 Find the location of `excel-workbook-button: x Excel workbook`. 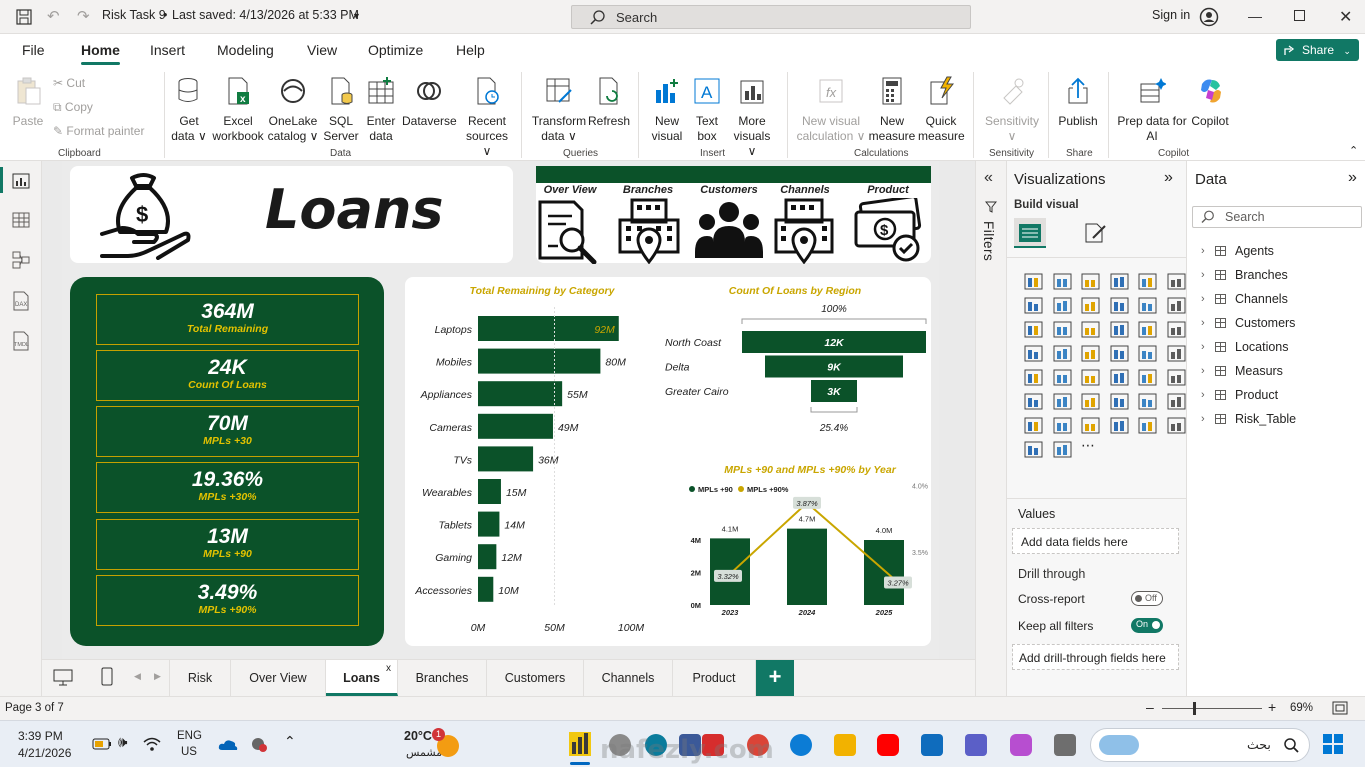

excel-workbook-button: x Excel workbook is located at coordinates (238, 110).